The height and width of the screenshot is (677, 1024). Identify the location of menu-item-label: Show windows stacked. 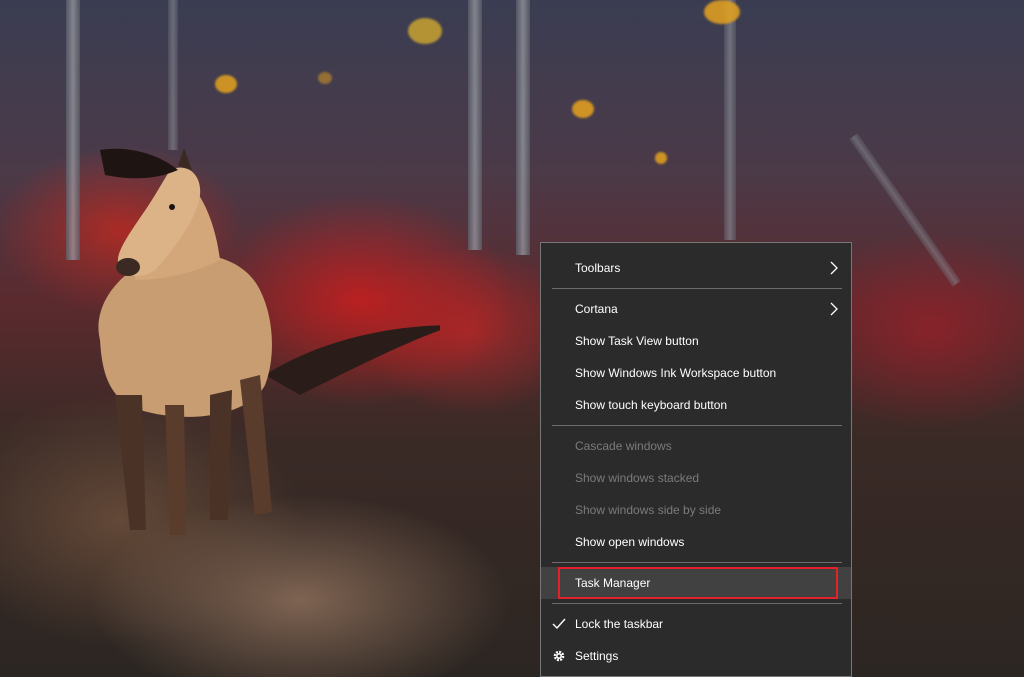
(637, 478).